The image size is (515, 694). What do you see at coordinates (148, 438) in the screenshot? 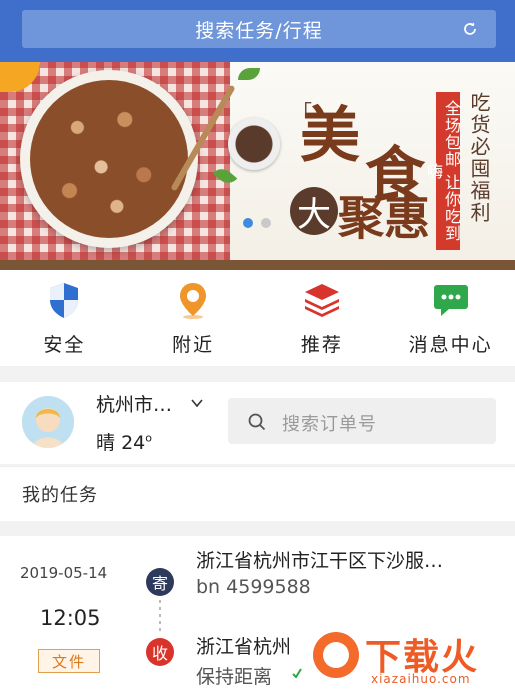
I see `temperature-unit: o` at bounding box center [148, 438].